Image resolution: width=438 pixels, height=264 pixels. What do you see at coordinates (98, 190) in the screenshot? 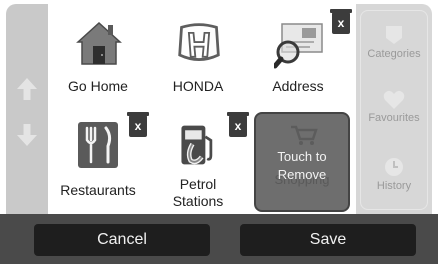
I see `tile-label: Restaurants` at bounding box center [98, 190].